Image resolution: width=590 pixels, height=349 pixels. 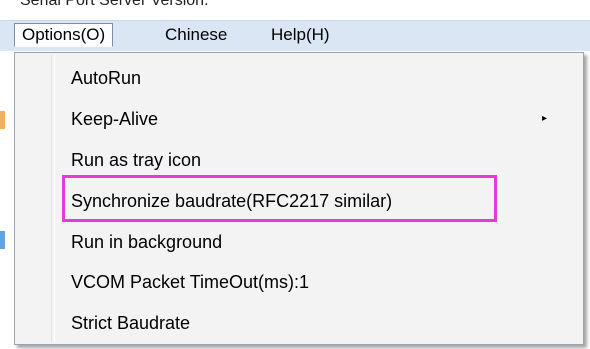 I want to click on menu-bar: Options(O) Chinese Help(H), so click(x=295, y=35).